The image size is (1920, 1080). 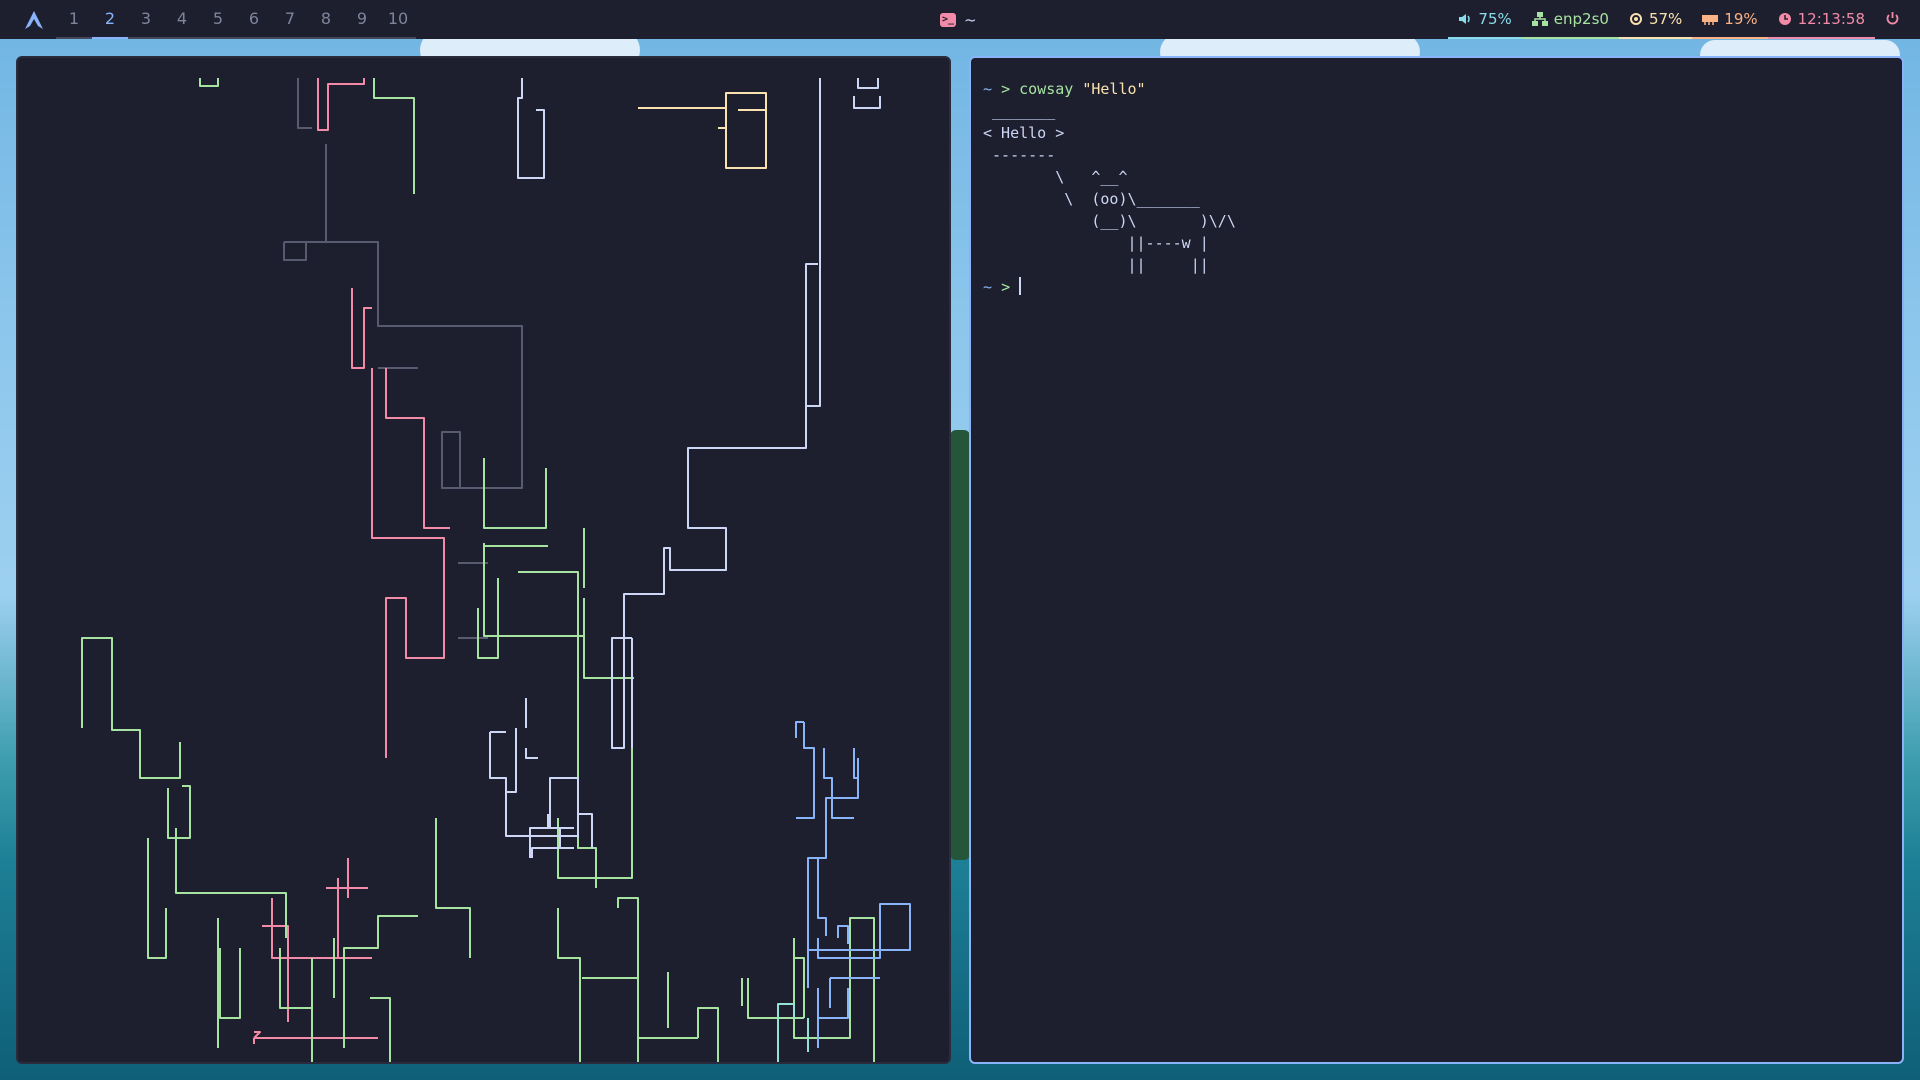 What do you see at coordinates (398, 19) in the screenshot?
I see `workspace-10: 10` at bounding box center [398, 19].